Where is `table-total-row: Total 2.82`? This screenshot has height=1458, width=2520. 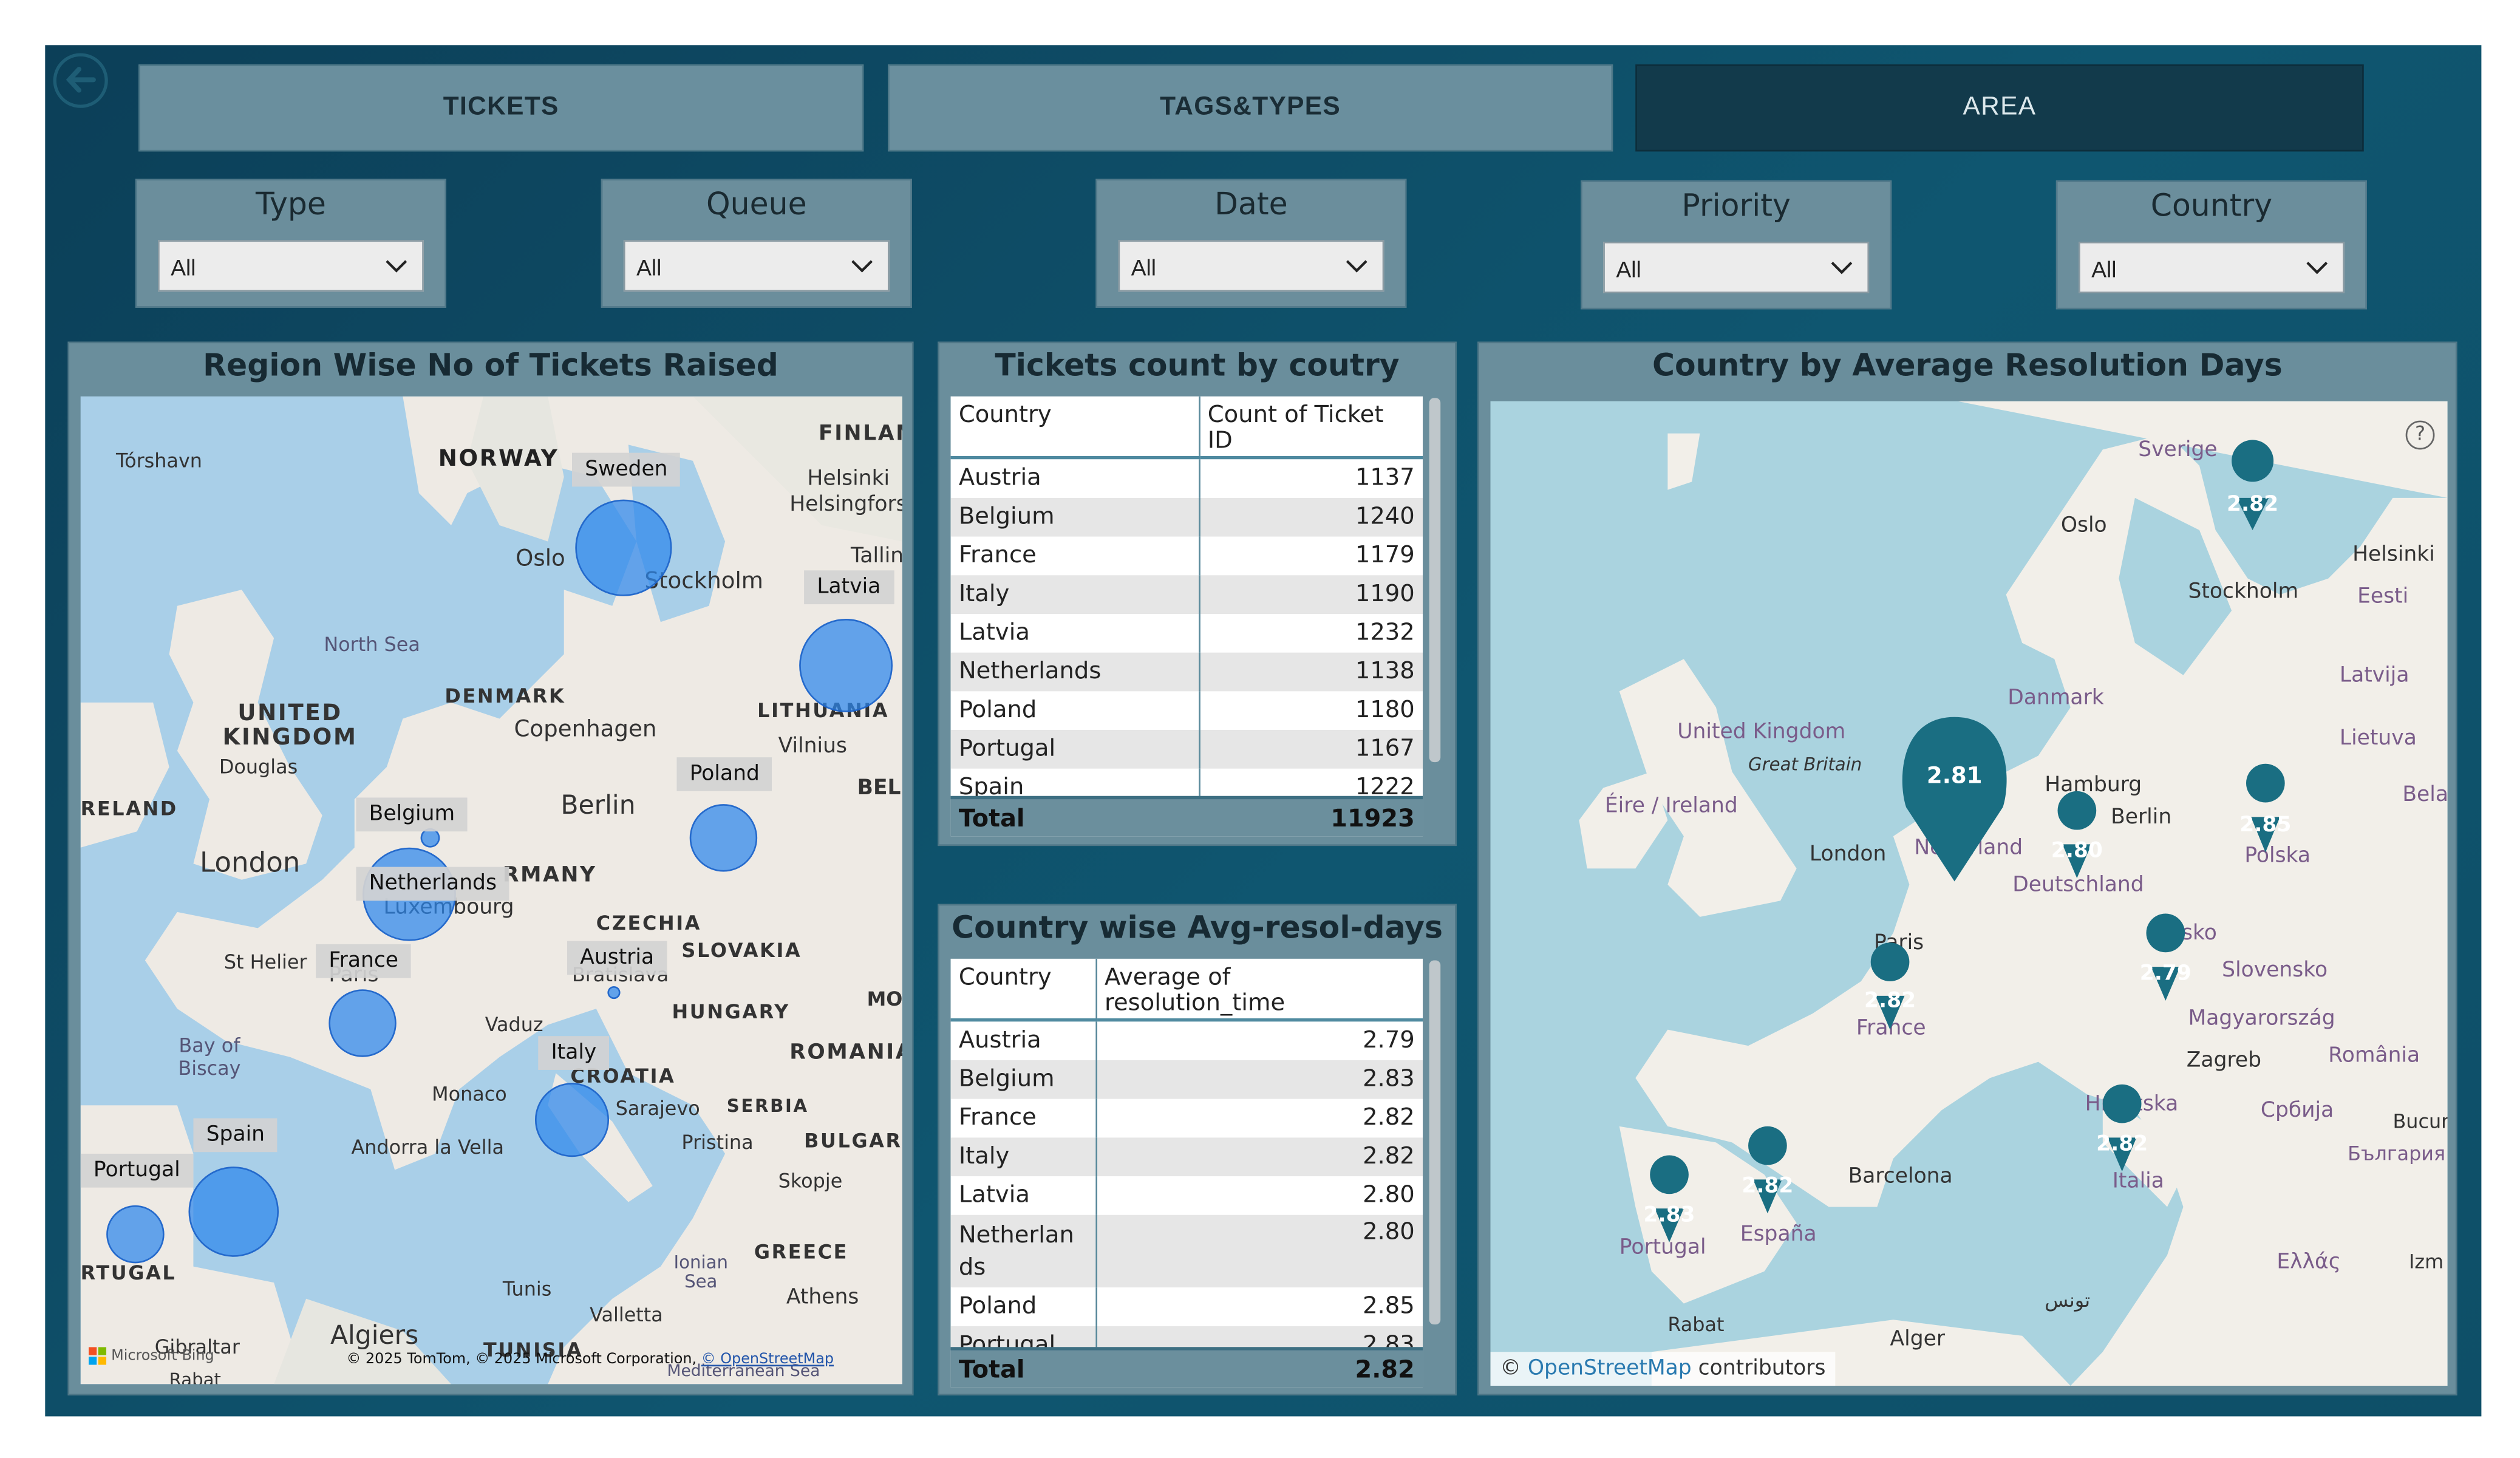
table-total-row: Total 2.82 is located at coordinates (1186, 1367).